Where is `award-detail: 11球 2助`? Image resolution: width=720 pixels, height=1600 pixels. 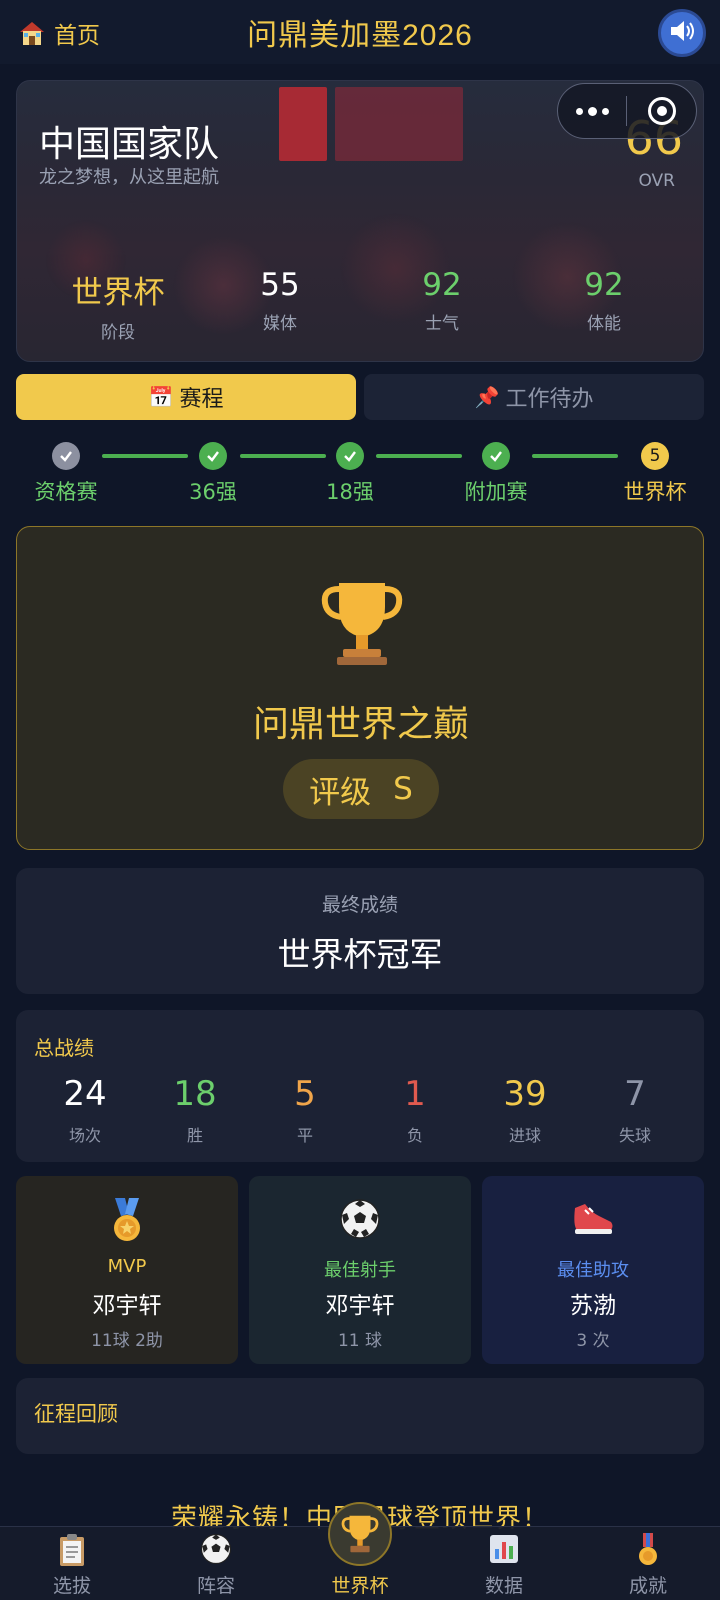
award-detail: 11球 2助 is located at coordinates (127, 1341).